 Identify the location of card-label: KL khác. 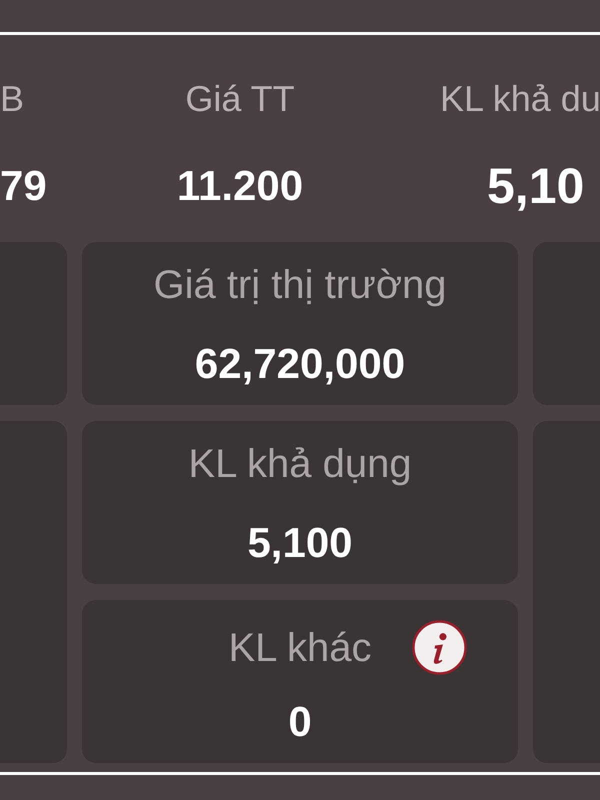
(300, 647).